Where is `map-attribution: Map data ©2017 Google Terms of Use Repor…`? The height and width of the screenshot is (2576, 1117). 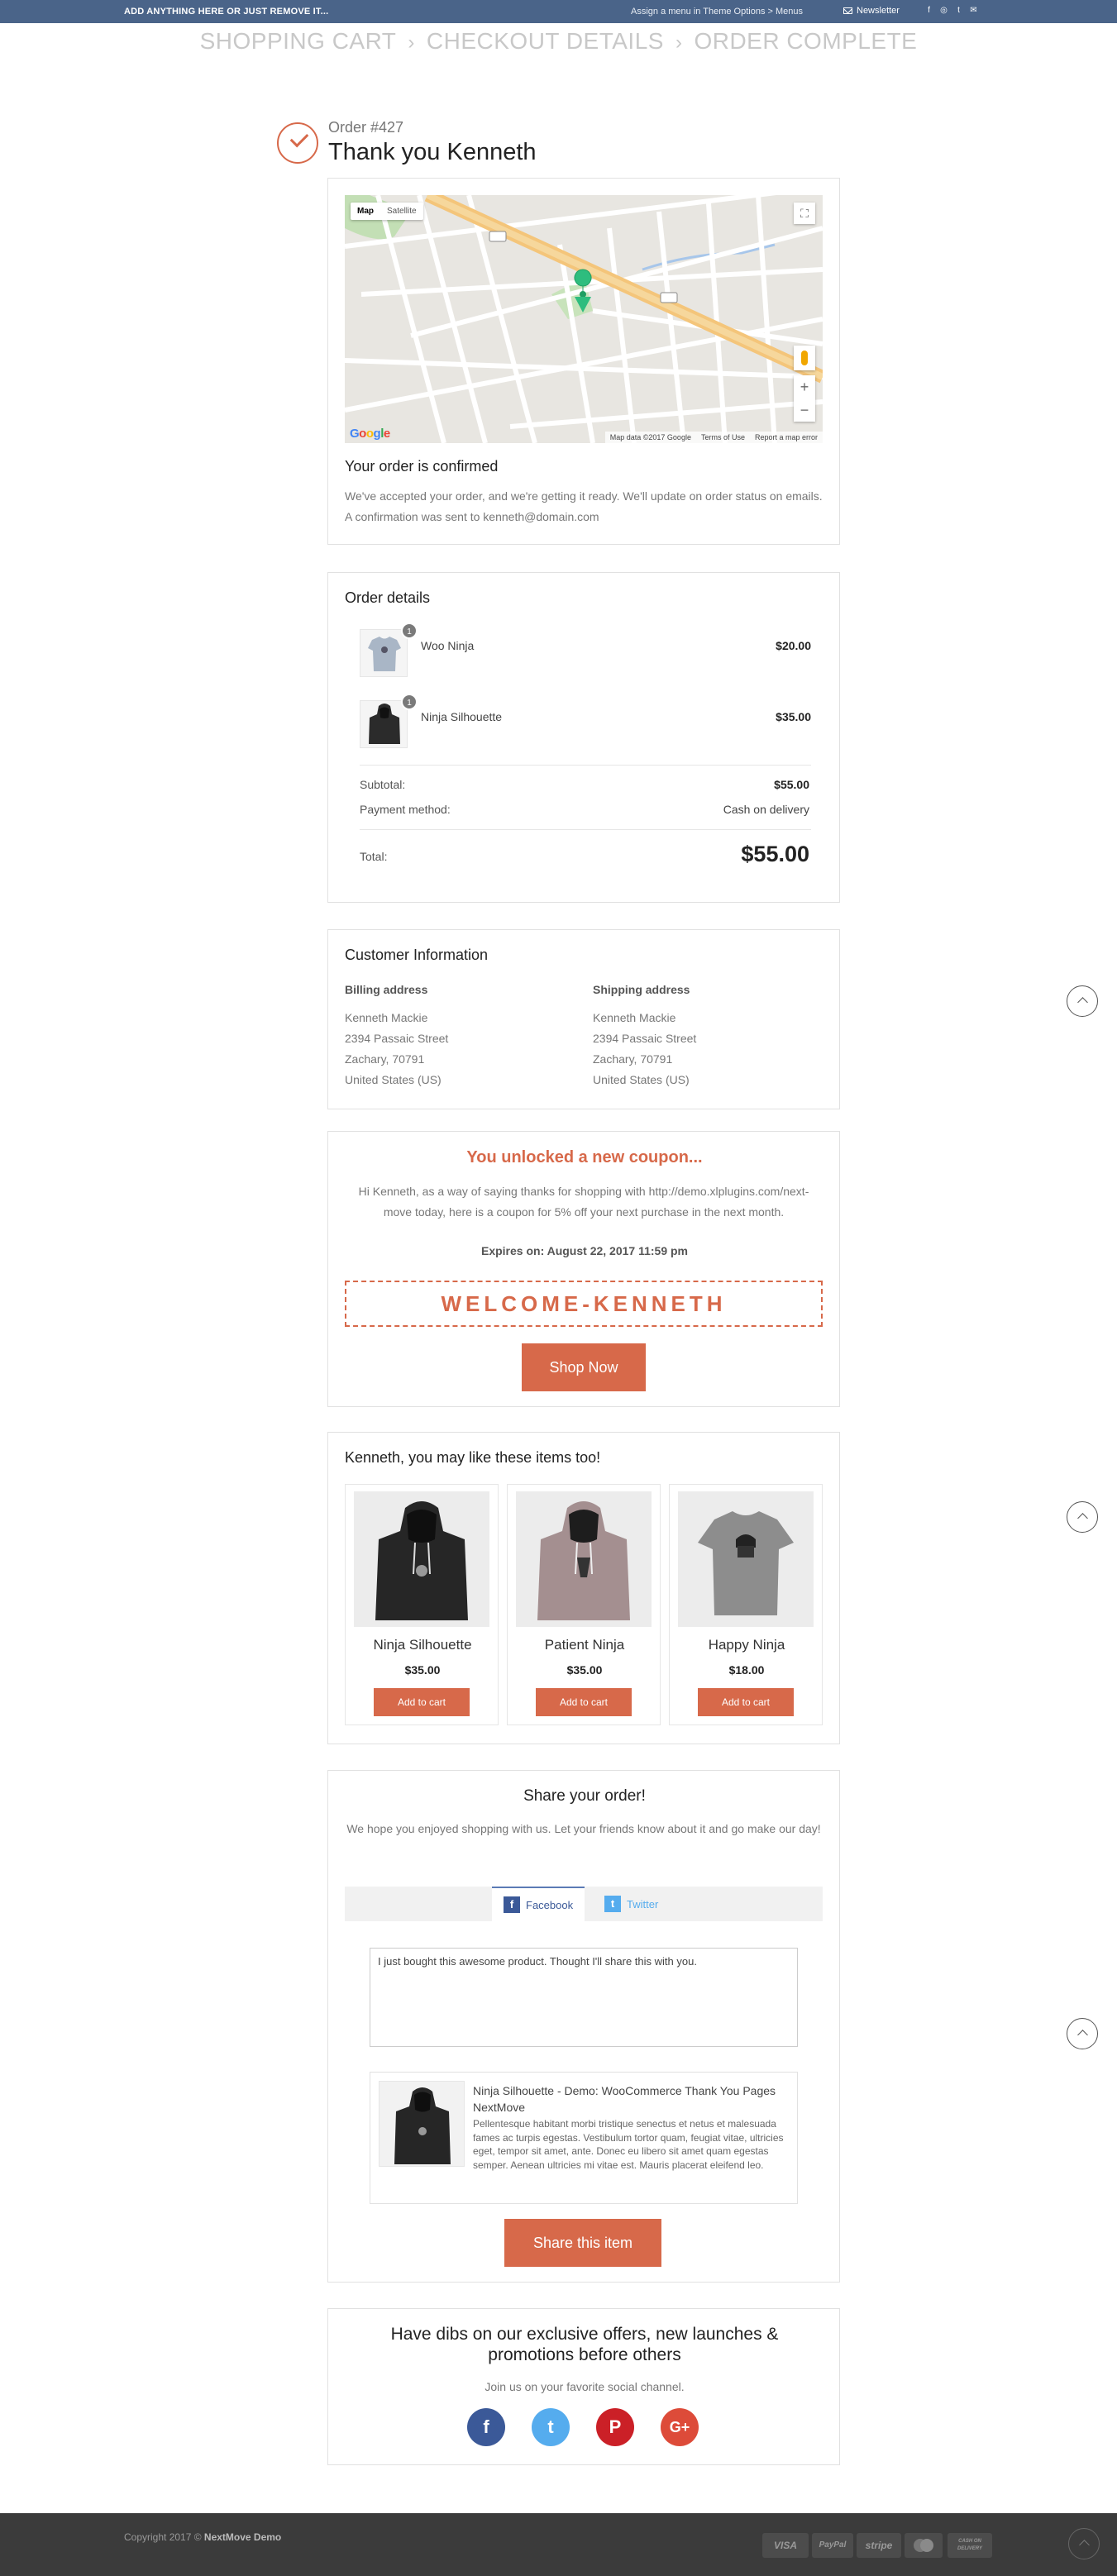
map-attribution: Map data ©2017 Google Terms of Use Repor… is located at coordinates (714, 437).